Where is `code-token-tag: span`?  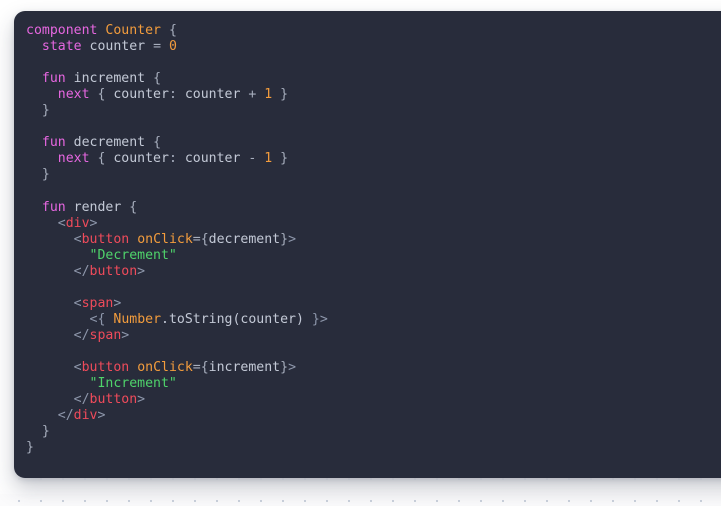
code-token-tag: span is located at coordinates (97, 303).